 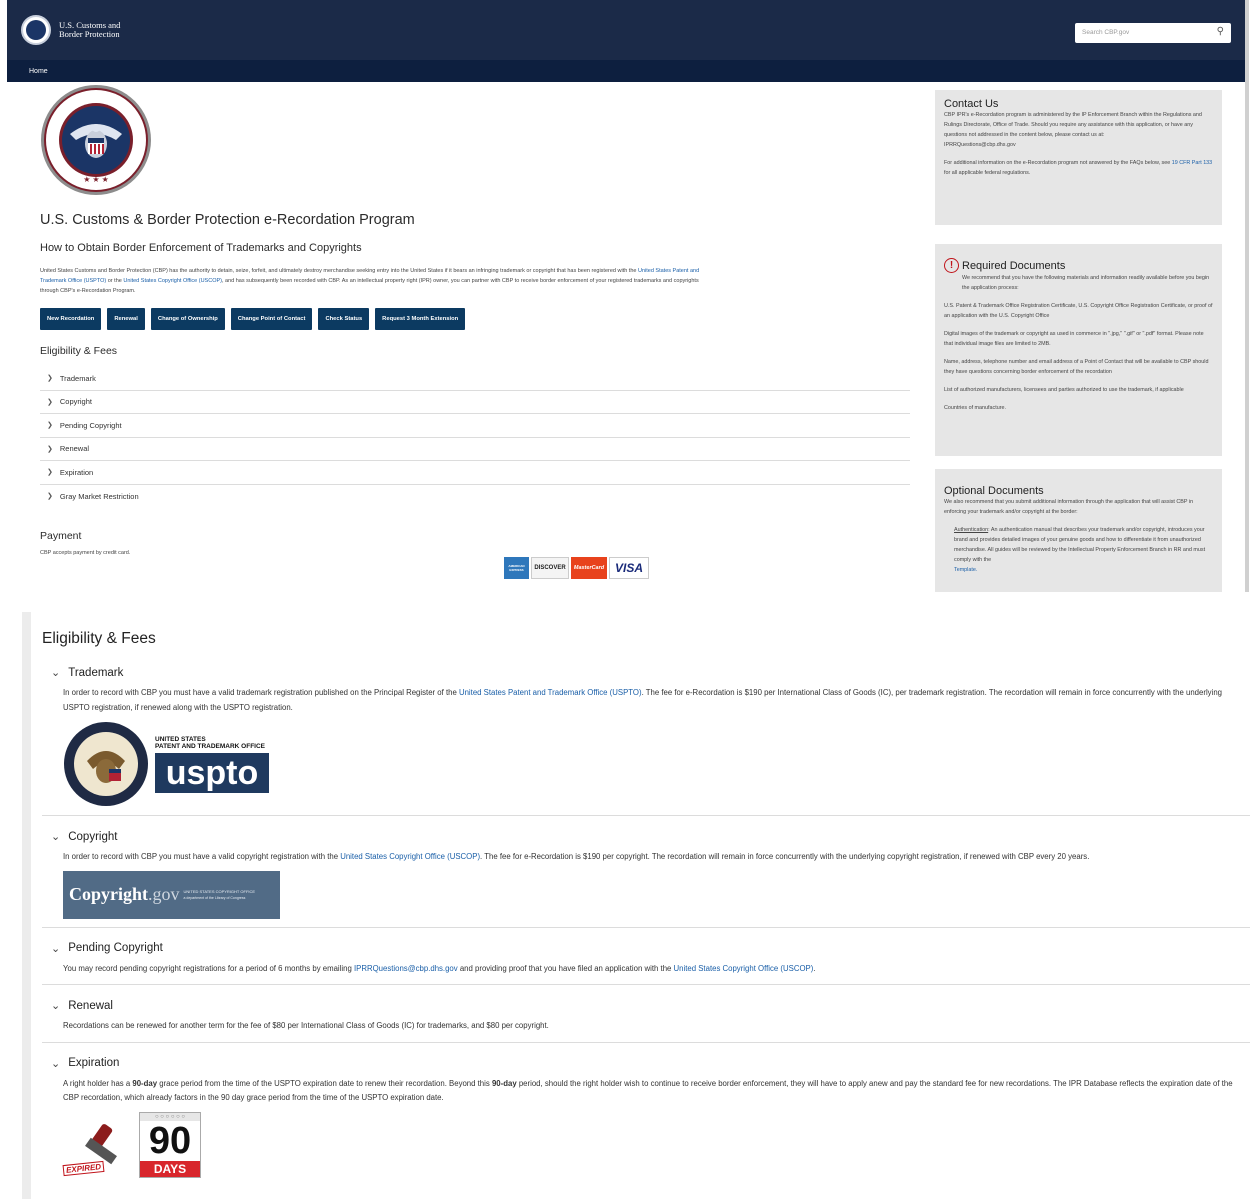 What do you see at coordinates (475, 379) in the screenshot?
I see `accordion-item-trademark: ❯ Trademark` at bounding box center [475, 379].